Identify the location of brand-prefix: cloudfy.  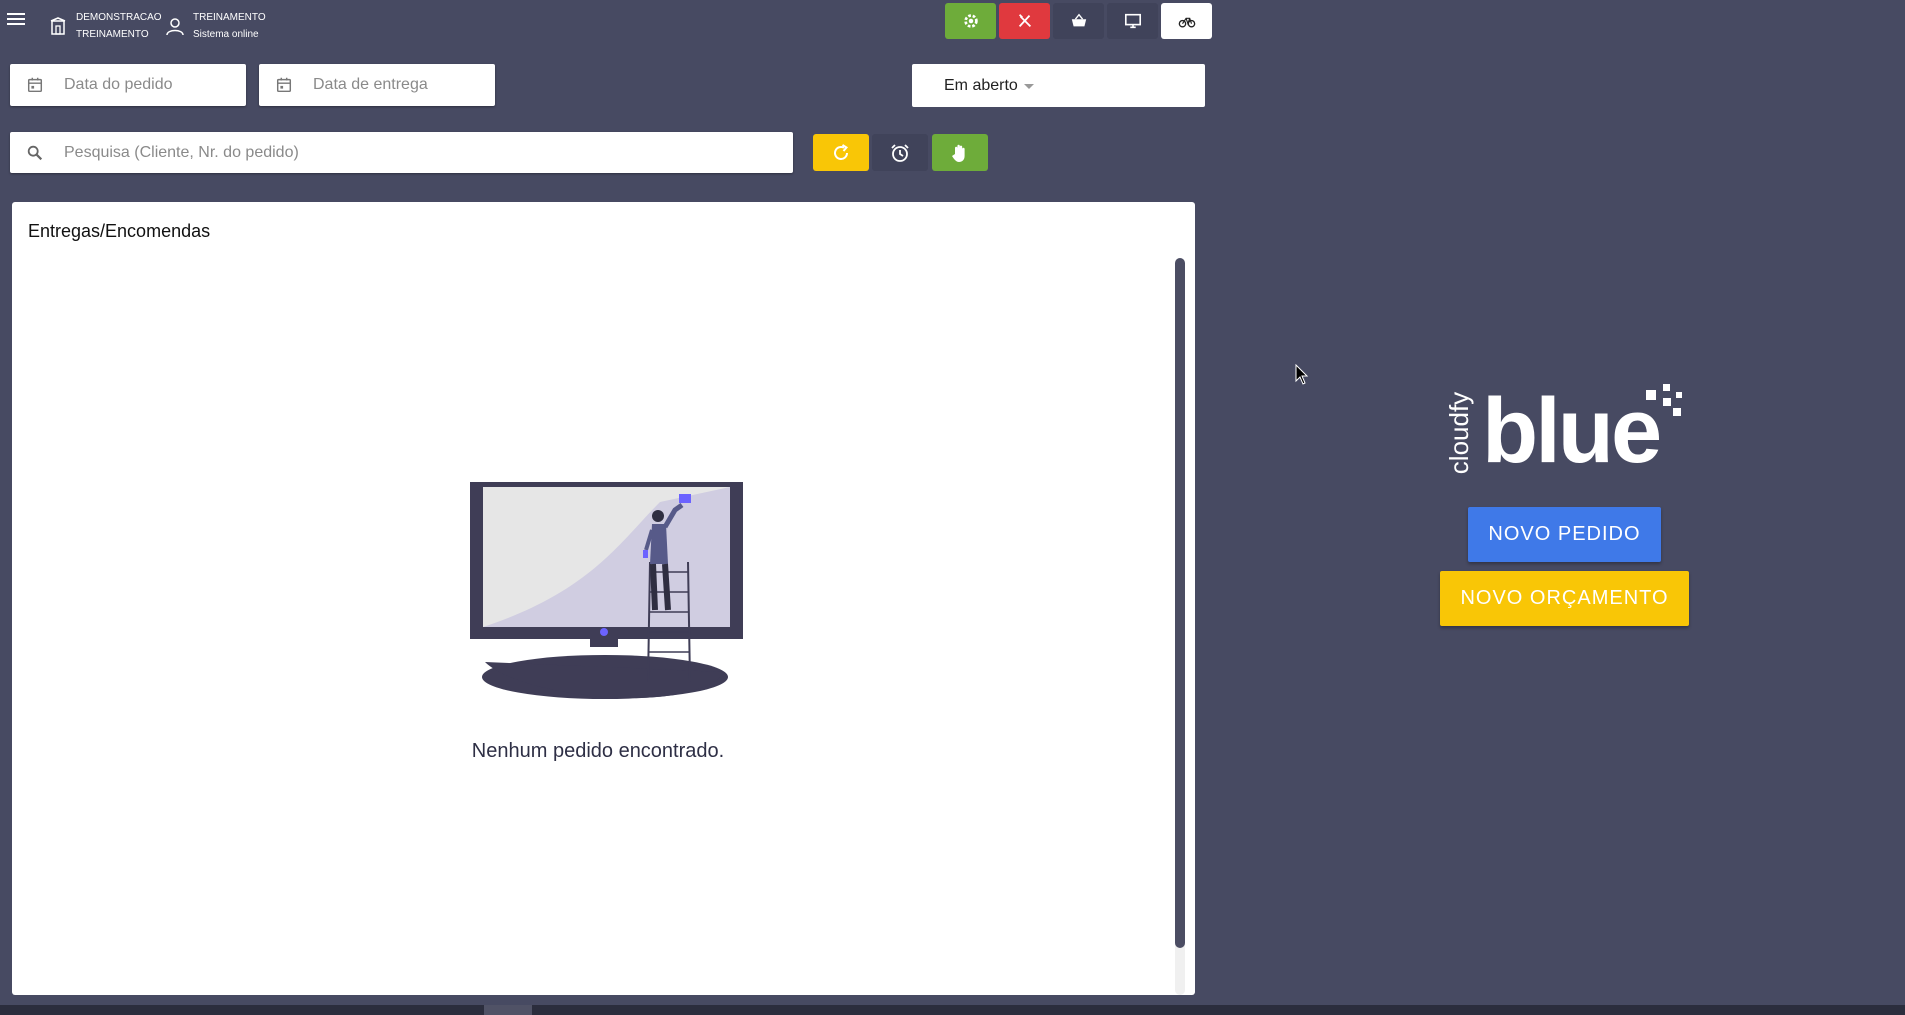
(1459, 433).